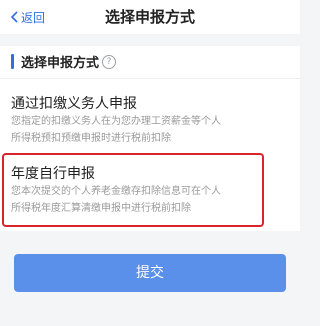  Describe the element at coordinates (60, 63) in the screenshot. I see `section-title: 选择申报方式` at that location.